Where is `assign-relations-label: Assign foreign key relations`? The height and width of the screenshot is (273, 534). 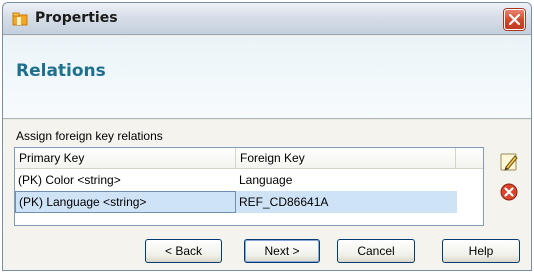
assign-relations-label: Assign foreign key relations is located at coordinates (89, 136).